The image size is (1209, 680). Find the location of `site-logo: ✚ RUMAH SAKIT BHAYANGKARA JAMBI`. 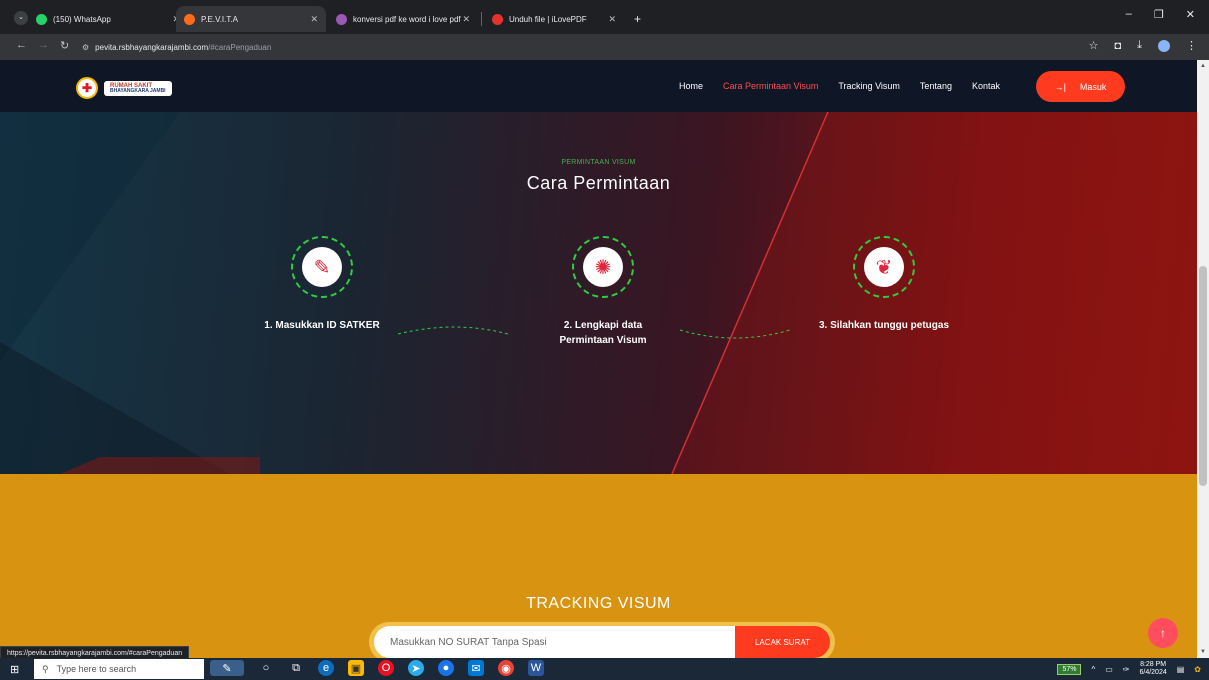

site-logo: ✚ RUMAH SAKIT BHAYANGKARA JAMBI is located at coordinates (124, 88).